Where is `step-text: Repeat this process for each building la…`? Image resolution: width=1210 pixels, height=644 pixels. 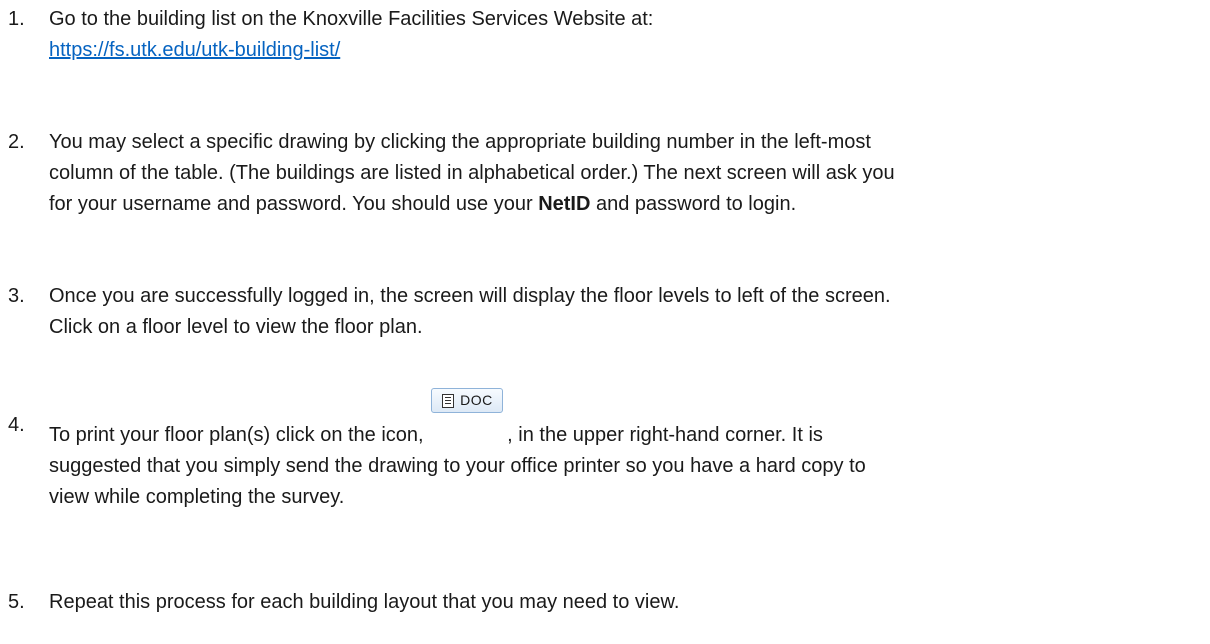 step-text: Repeat this process for each building la… is located at coordinates (364, 602).